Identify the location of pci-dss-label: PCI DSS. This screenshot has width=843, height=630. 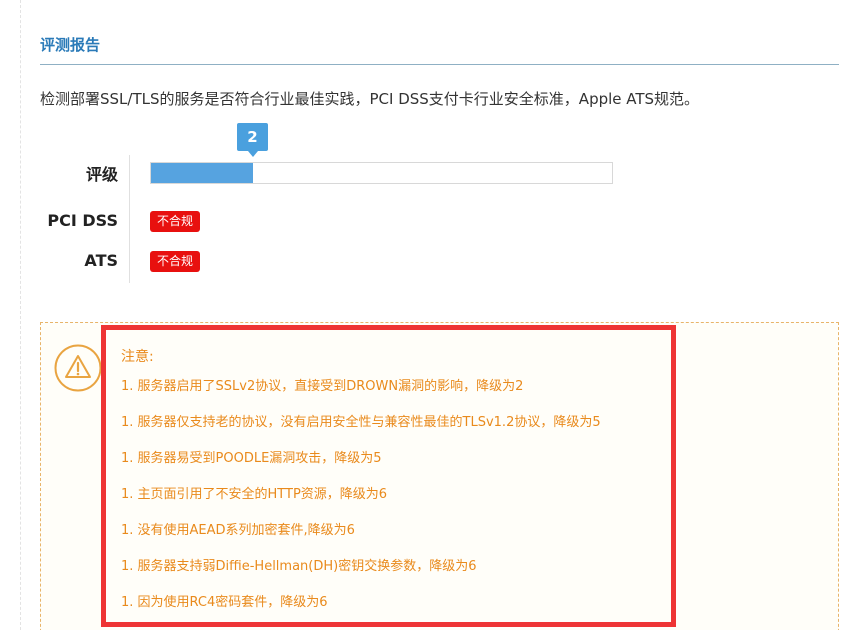
(82, 220).